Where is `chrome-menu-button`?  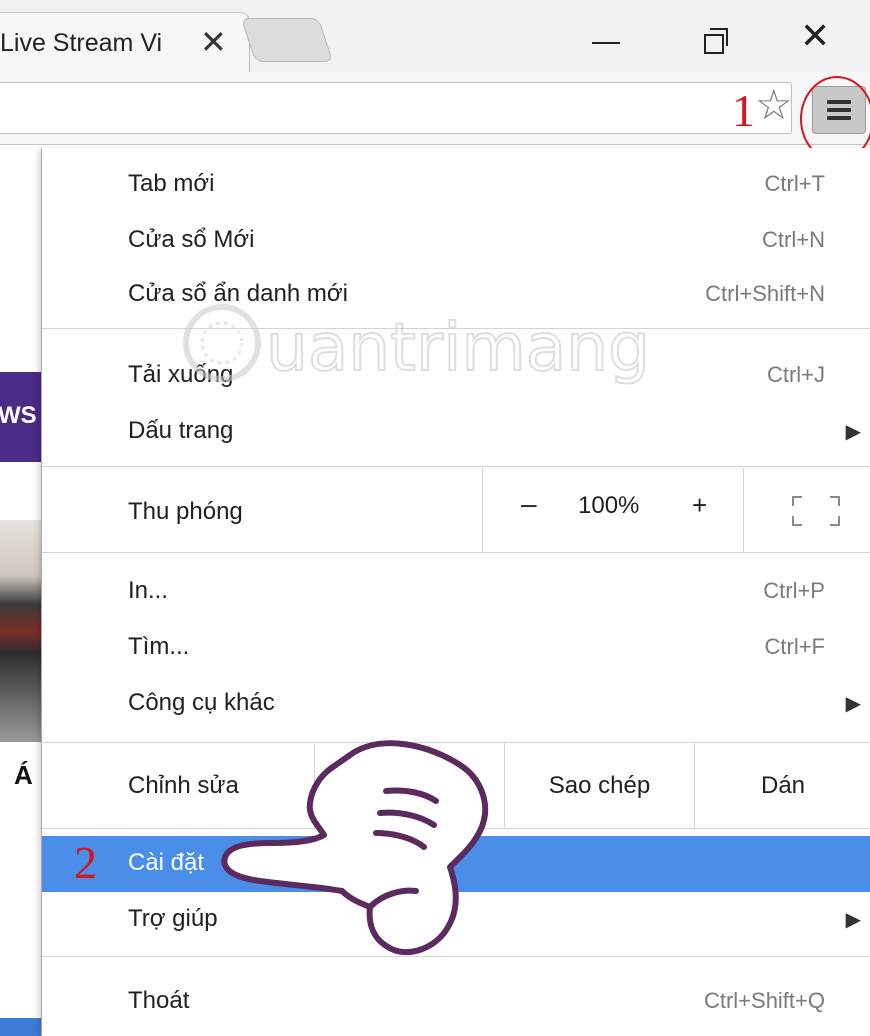 chrome-menu-button is located at coordinates (839, 110).